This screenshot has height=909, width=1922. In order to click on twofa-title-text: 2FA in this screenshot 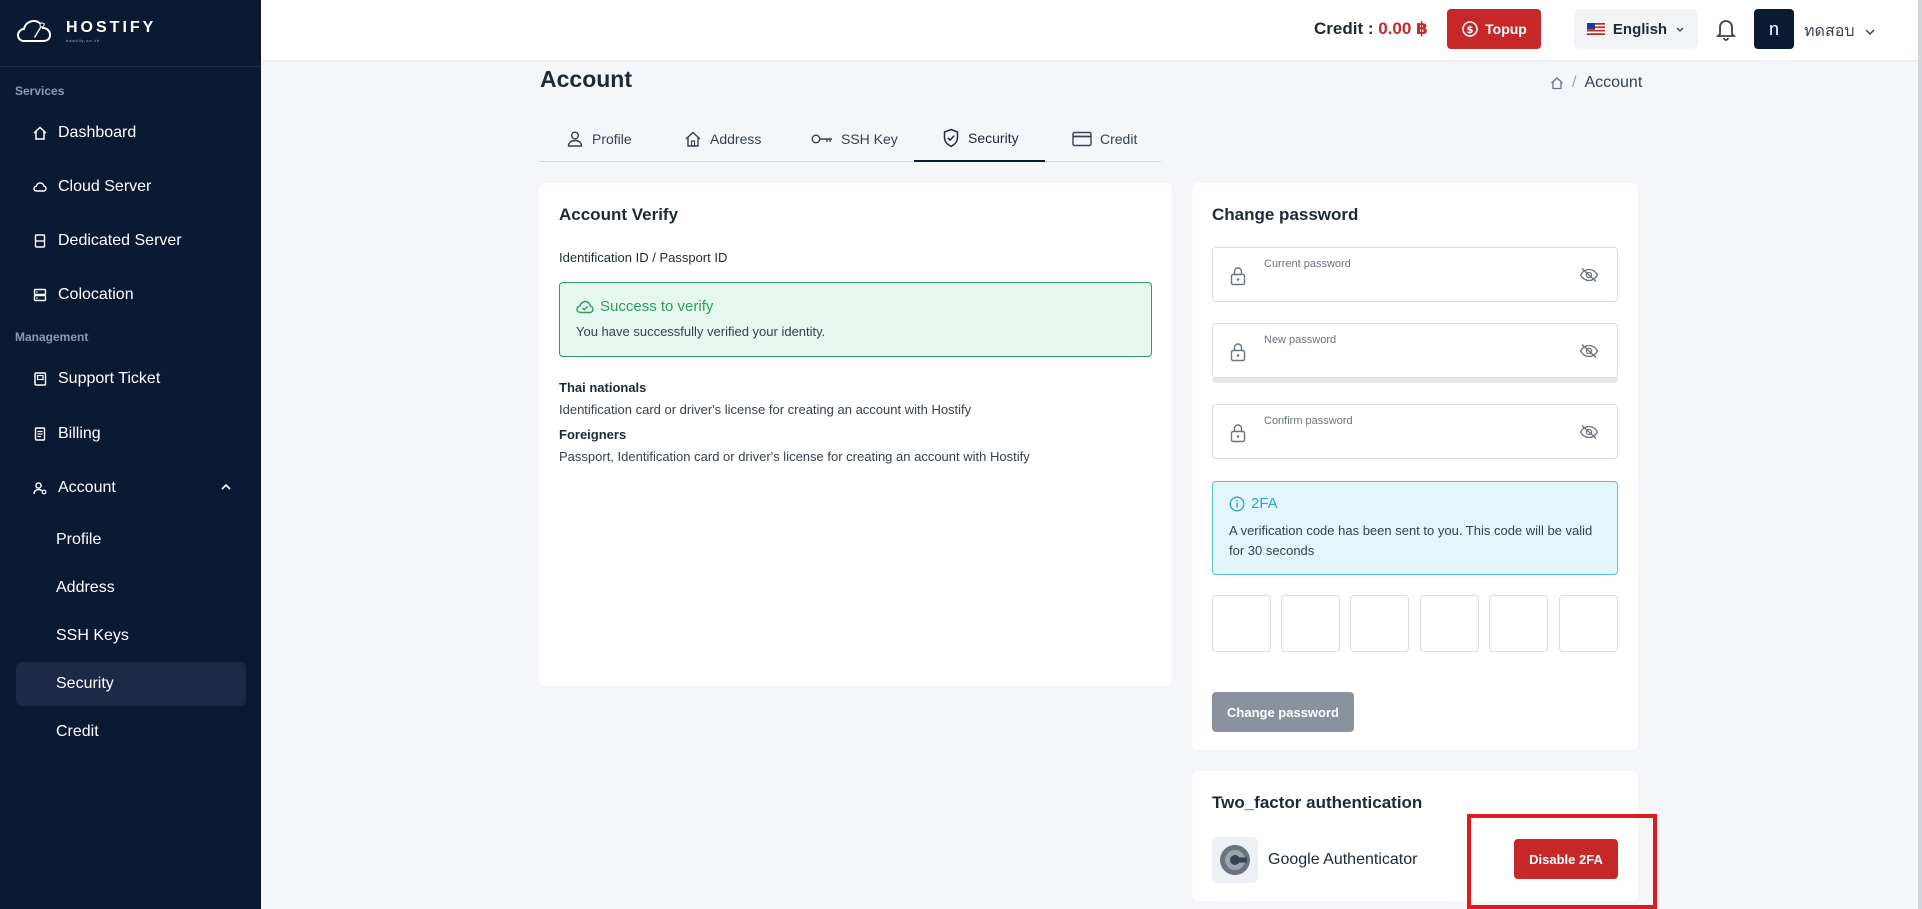, I will do `click(1264, 503)`.